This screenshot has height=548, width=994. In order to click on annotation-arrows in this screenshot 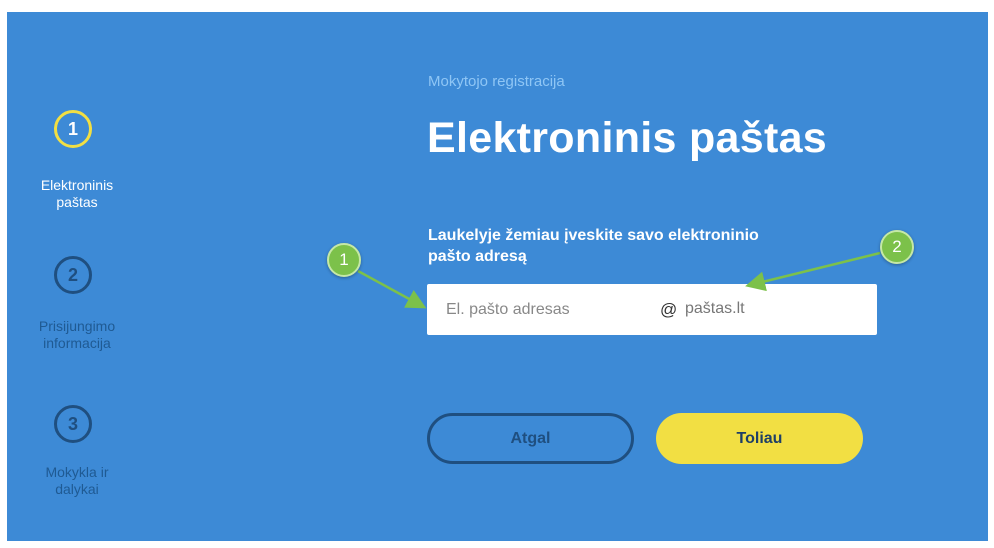, I will do `click(619, 280)`.